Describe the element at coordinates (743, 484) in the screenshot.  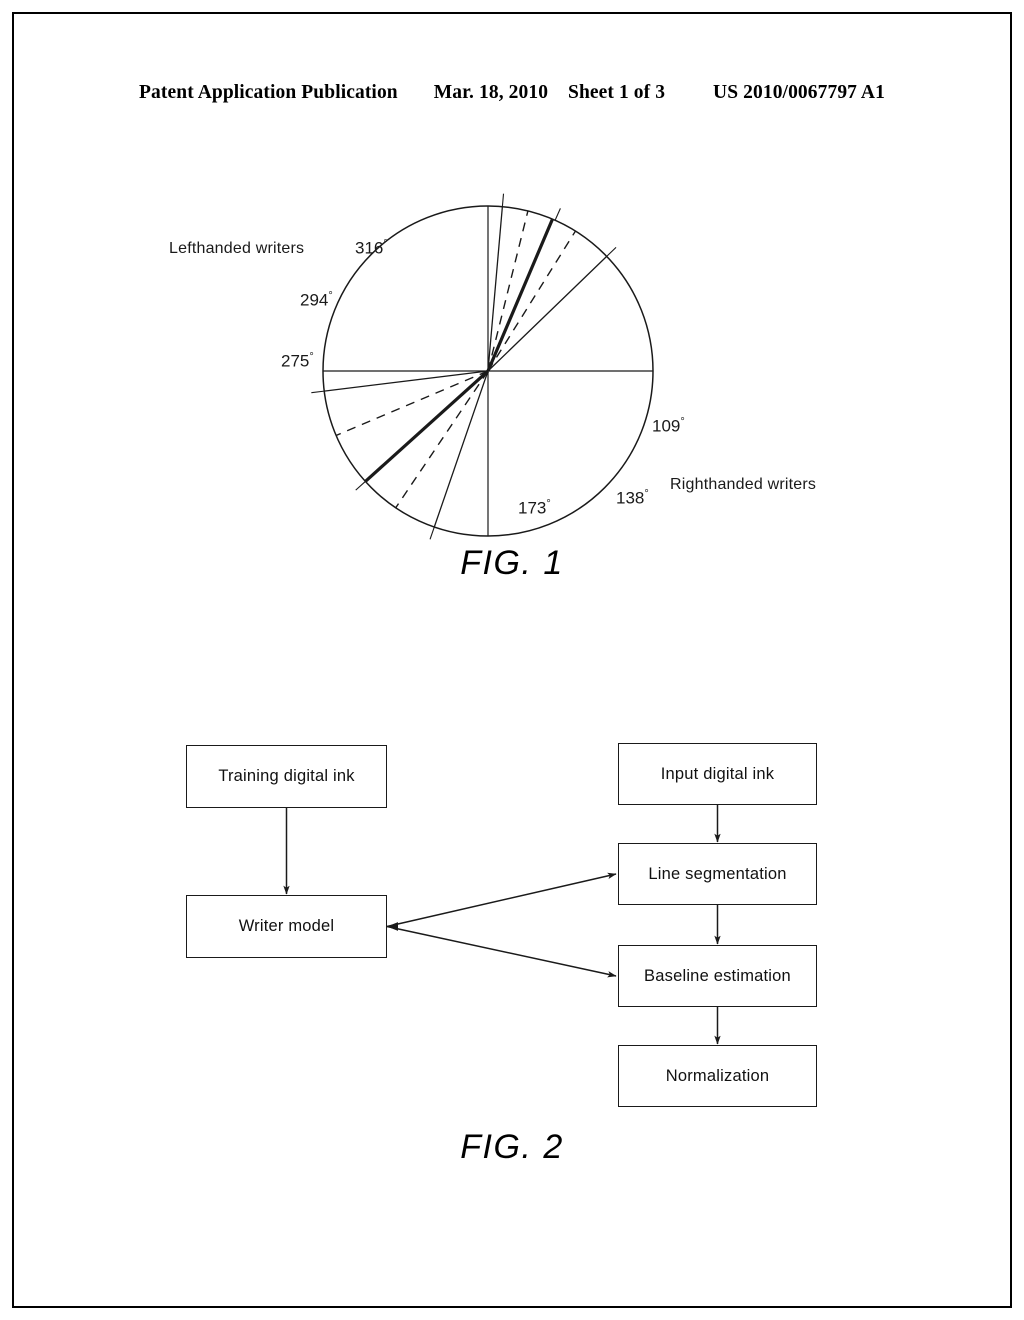
I see `righthanded-writers-label: Righthanded writers` at that location.